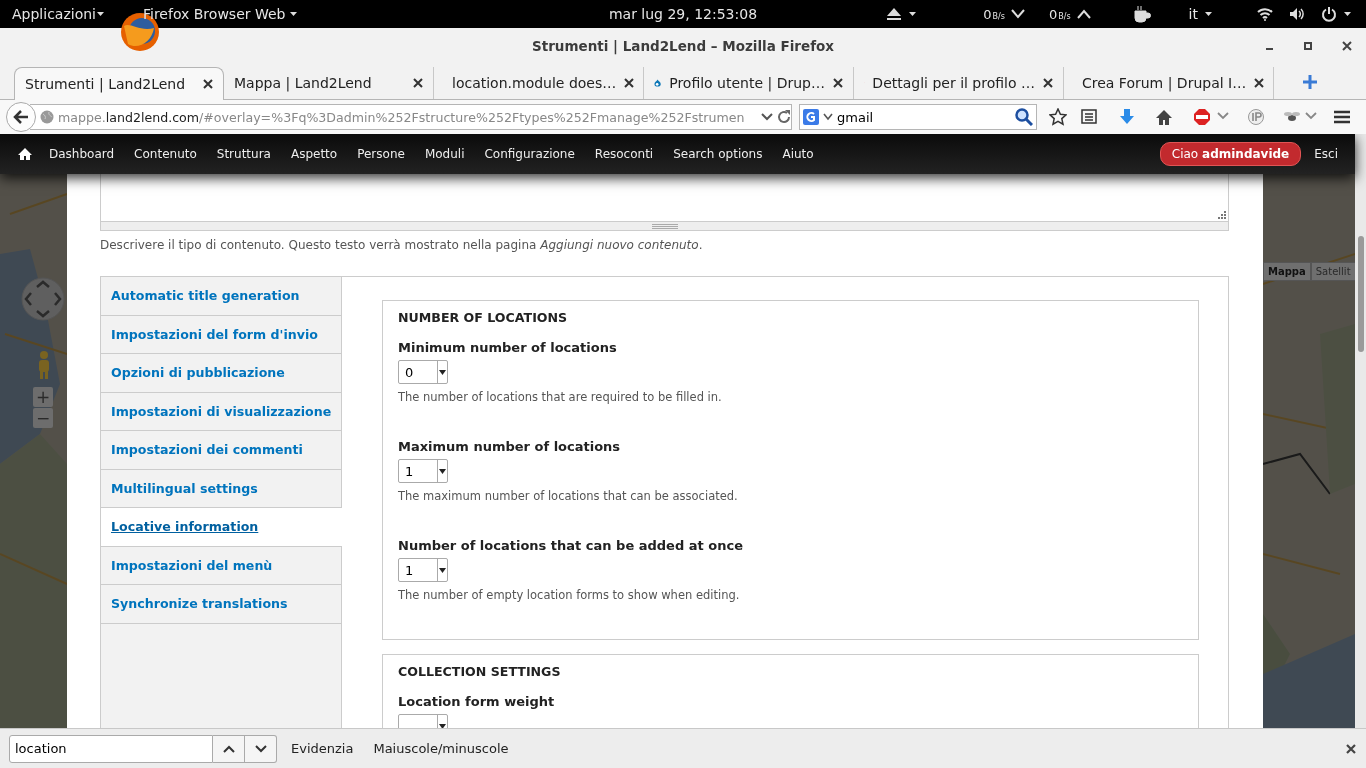 This screenshot has height=768, width=1366. What do you see at coordinates (221, 604) in the screenshot?
I see `vertical-tab: Synchronize translations` at bounding box center [221, 604].